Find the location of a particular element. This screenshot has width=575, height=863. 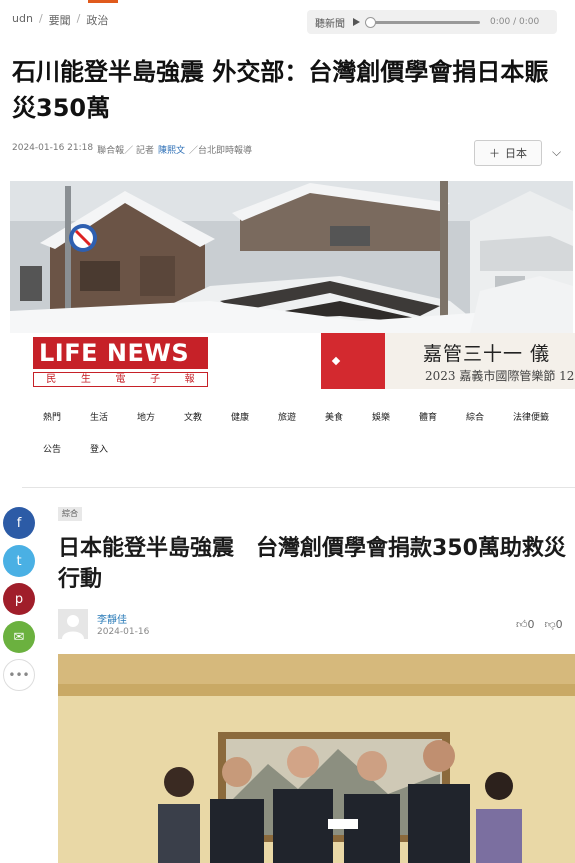

breadcrumb-item-politics: 政治 is located at coordinates (97, 20).